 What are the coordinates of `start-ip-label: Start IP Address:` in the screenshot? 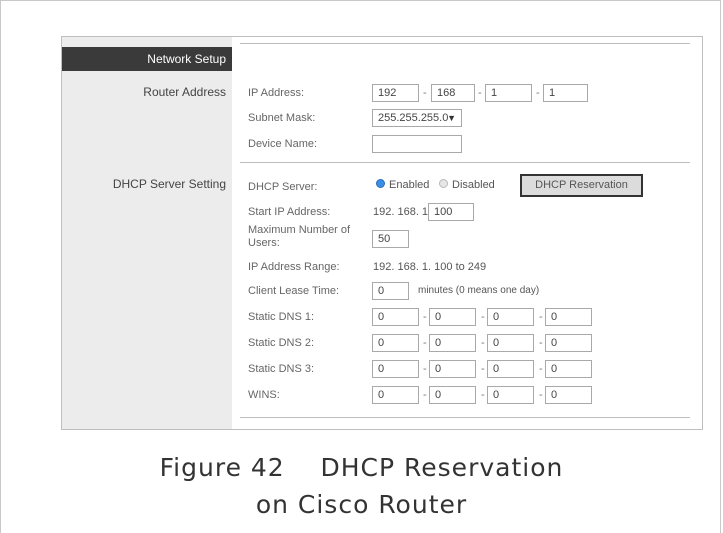 It's located at (289, 212).